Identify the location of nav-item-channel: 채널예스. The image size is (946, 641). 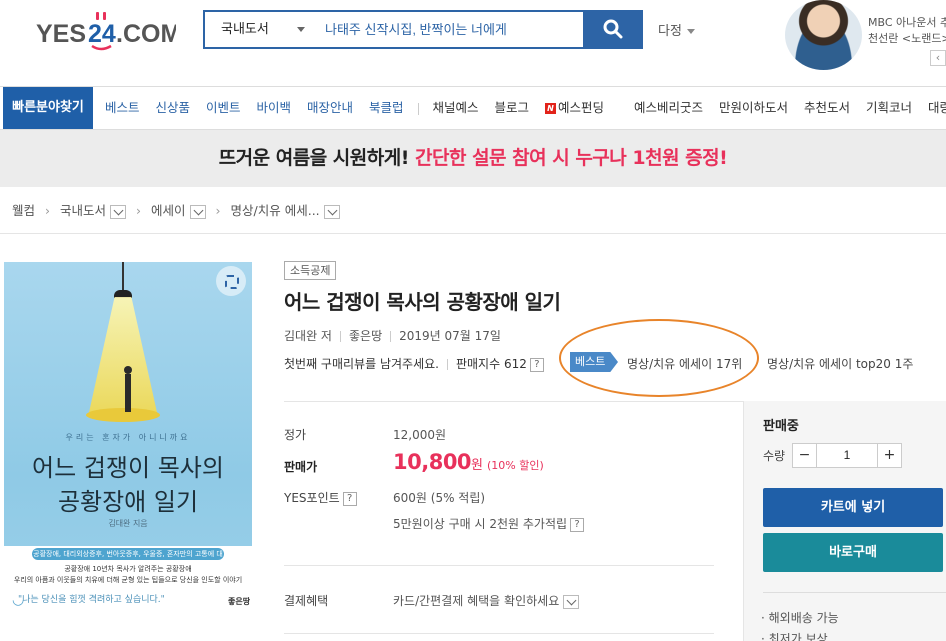
(455, 108).